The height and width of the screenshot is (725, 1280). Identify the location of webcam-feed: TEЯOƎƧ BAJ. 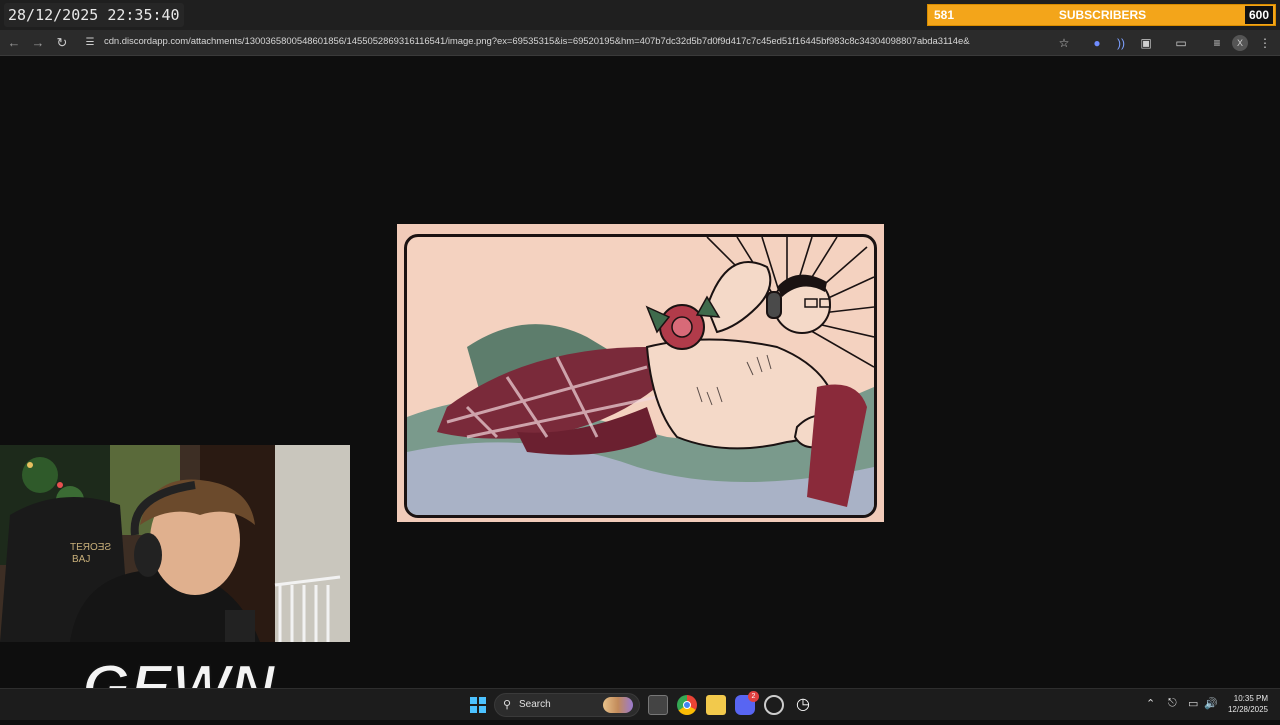
(175, 543).